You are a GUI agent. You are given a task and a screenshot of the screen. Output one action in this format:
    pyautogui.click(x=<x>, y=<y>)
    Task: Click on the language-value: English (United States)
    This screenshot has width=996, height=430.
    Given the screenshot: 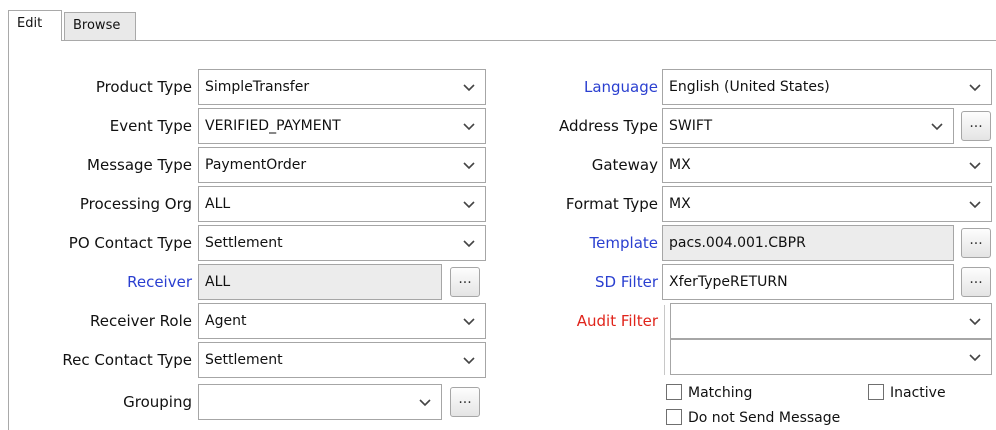 What is the action you would take?
    pyautogui.click(x=749, y=87)
    